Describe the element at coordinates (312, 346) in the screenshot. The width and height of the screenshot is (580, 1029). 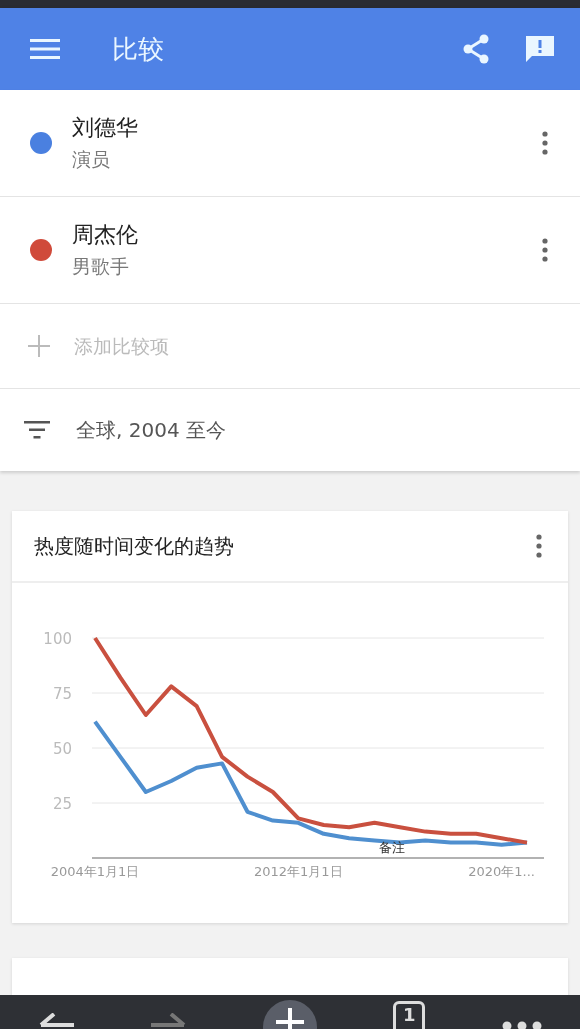
I see `add-term-field: 添加比较项` at that location.